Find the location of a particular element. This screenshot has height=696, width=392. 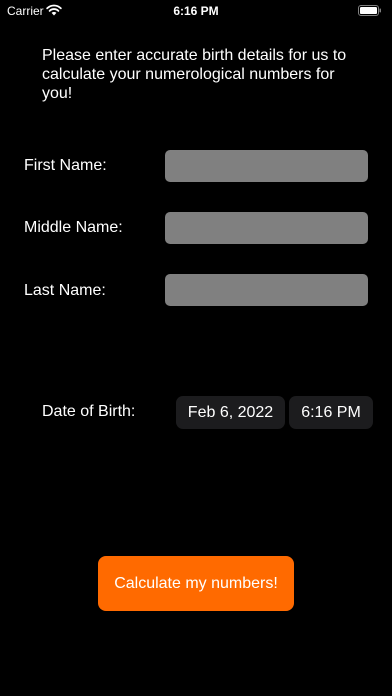

status-bar: Carrier 6:16 PM is located at coordinates (196, 11).